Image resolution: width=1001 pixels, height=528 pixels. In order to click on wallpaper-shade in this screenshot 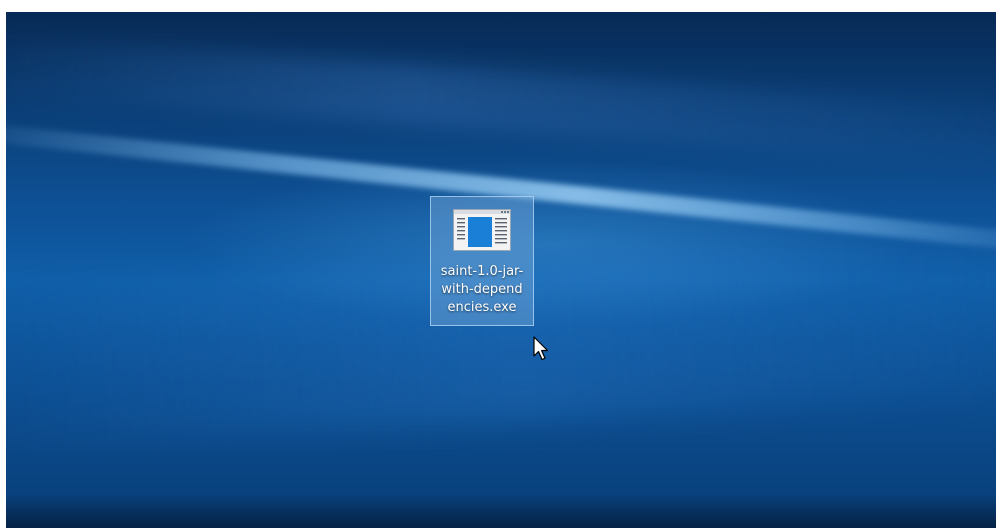, I will do `click(501, 511)`.